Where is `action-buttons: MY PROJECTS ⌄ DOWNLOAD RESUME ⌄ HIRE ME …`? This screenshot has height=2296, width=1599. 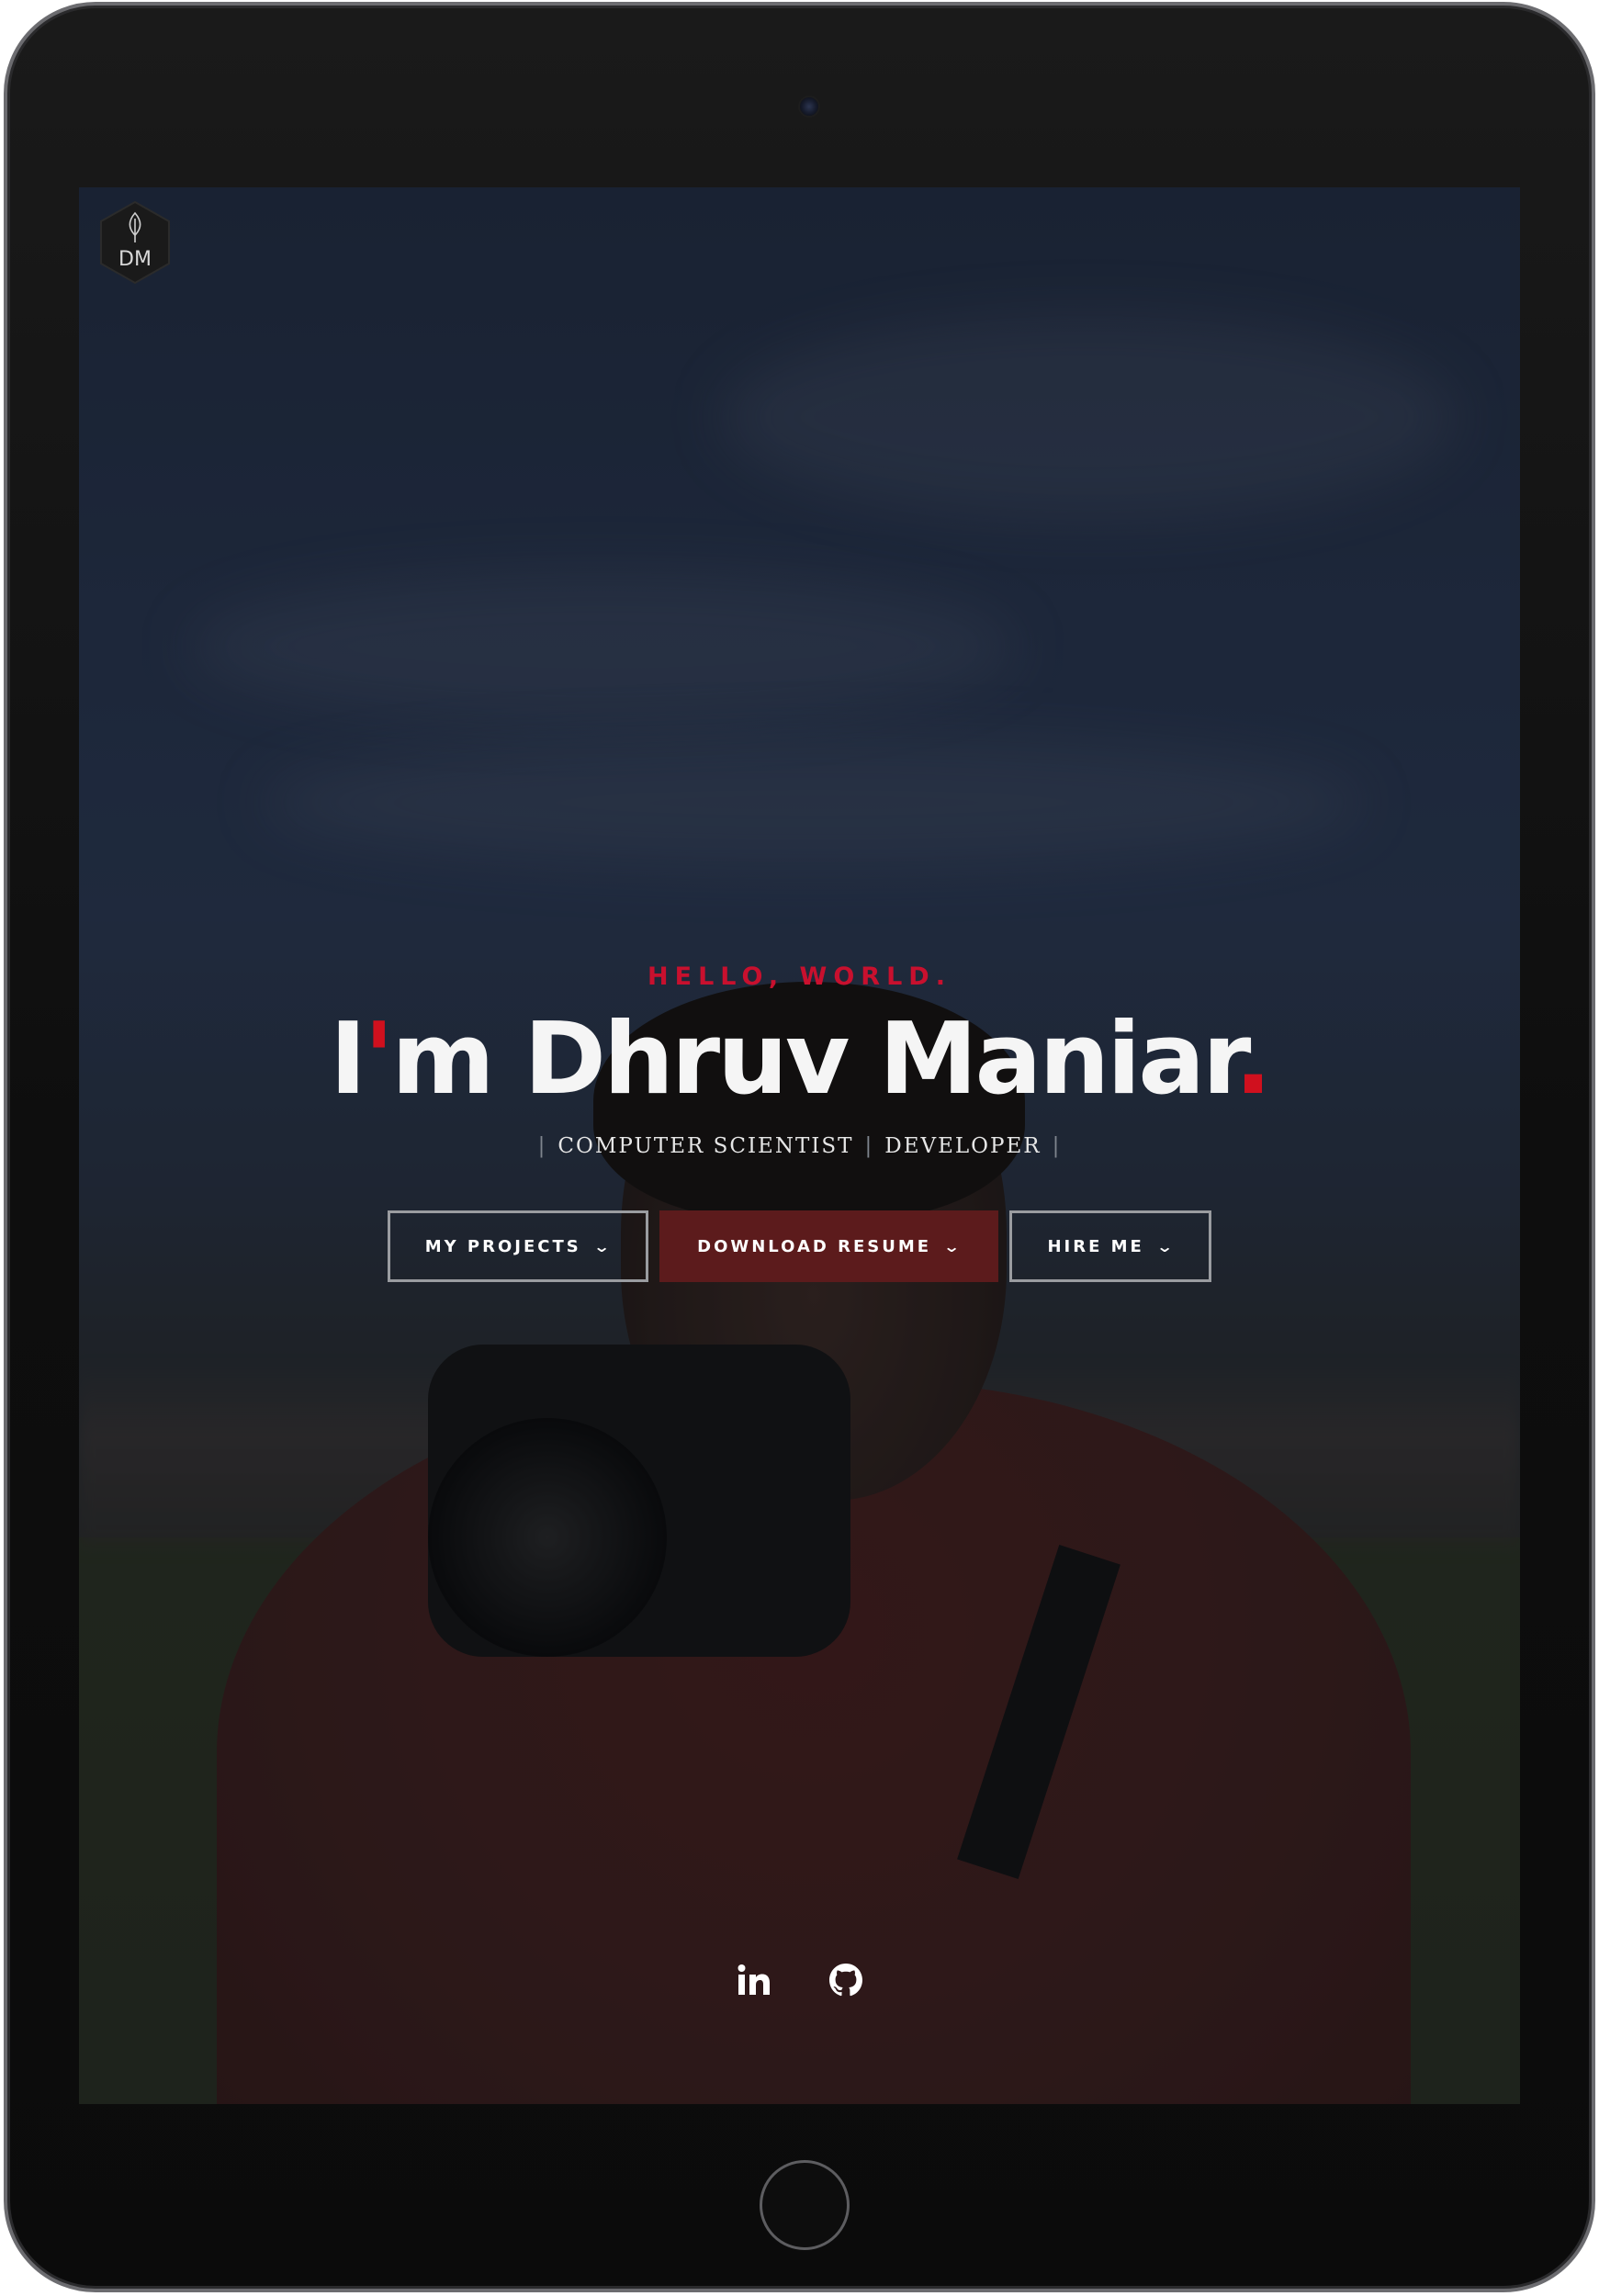 action-buttons: MY PROJECTS ⌄ DOWNLOAD RESUME ⌄ HIRE ME … is located at coordinates (799, 1246).